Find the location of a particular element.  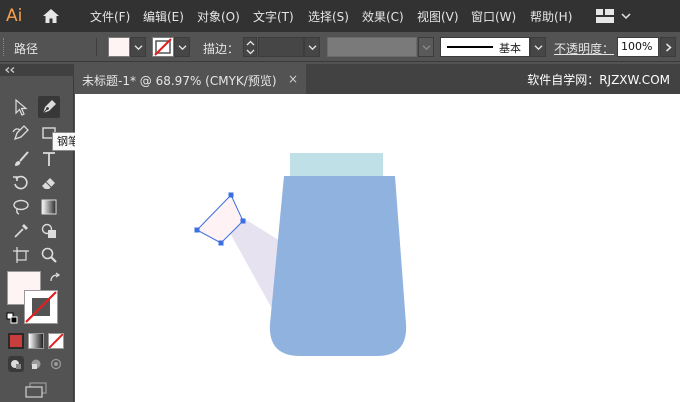

artboard-tool is located at coordinates (21, 255).